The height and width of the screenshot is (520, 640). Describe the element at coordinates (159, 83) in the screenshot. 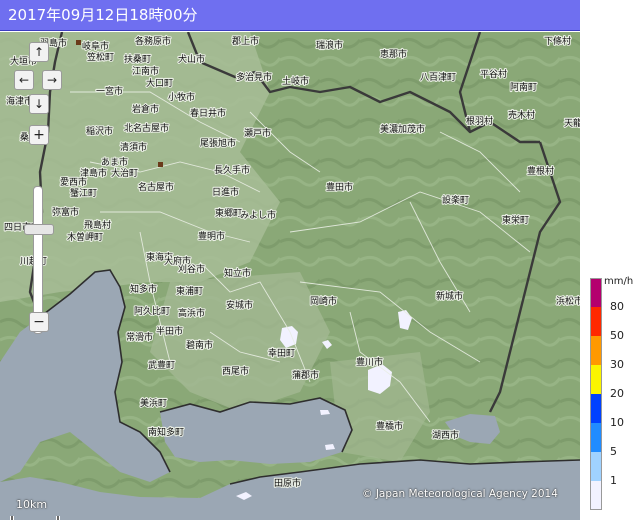

I see `map-label-oguchi: 大口町` at that location.